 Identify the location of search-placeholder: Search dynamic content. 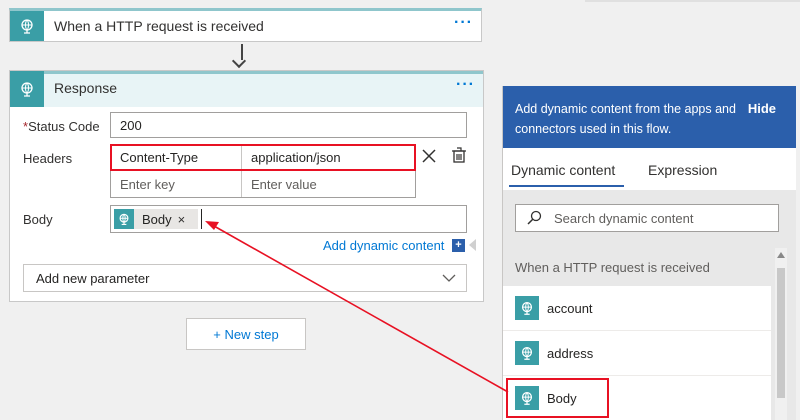
(624, 218).